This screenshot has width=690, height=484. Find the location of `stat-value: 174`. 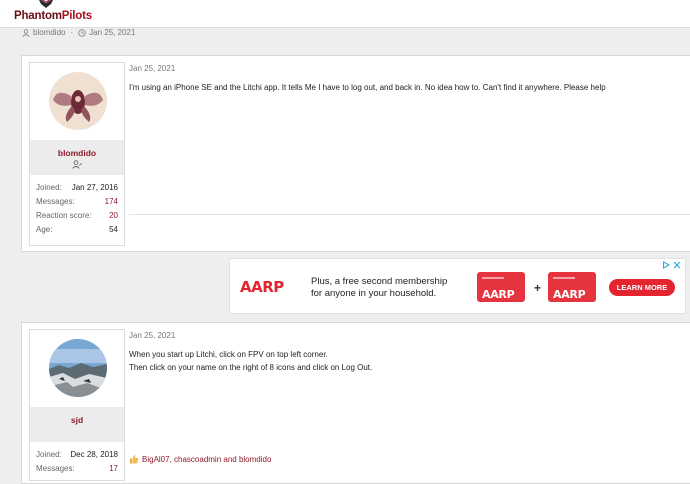

stat-value: 174 is located at coordinates (111, 204).